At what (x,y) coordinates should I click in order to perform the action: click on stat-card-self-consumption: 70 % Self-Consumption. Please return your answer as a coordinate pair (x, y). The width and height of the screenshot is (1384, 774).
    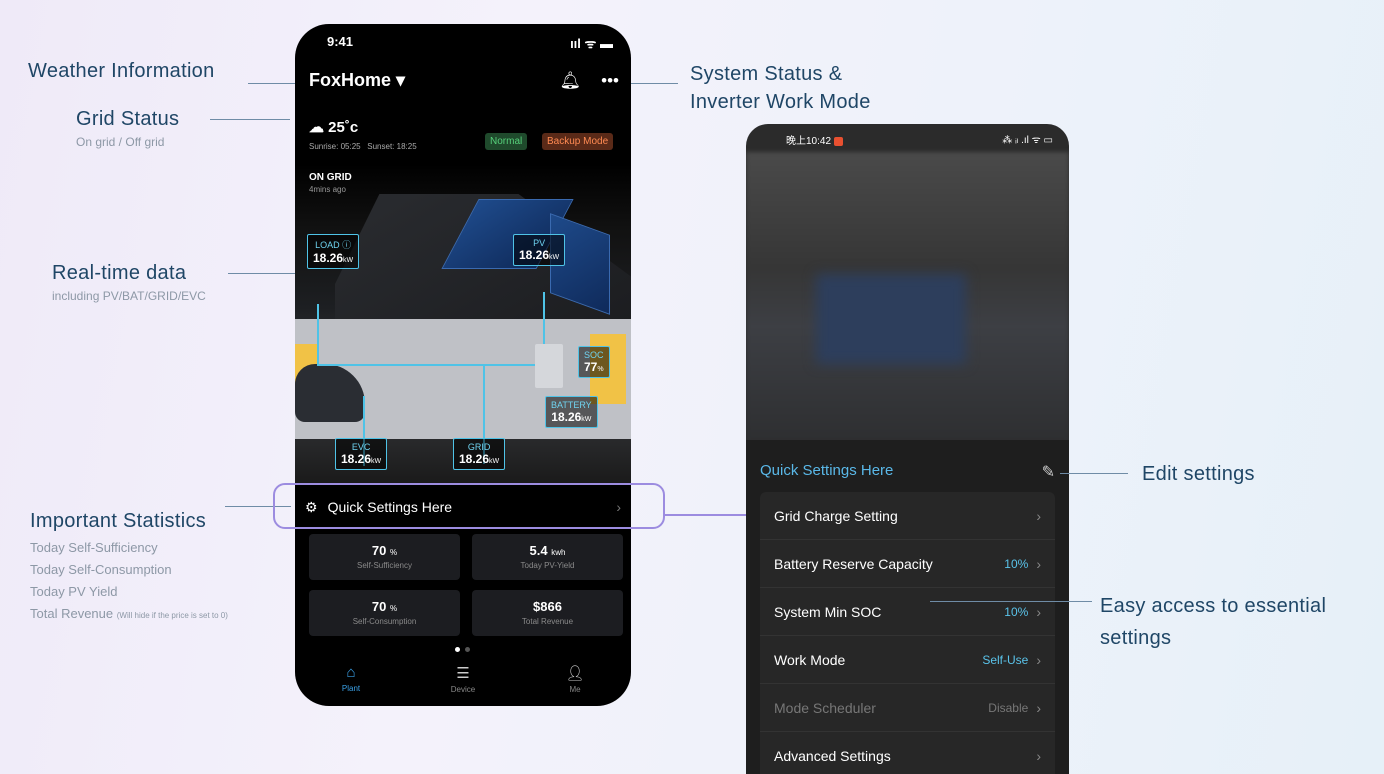
    Looking at the image, I should click on (384, 613).